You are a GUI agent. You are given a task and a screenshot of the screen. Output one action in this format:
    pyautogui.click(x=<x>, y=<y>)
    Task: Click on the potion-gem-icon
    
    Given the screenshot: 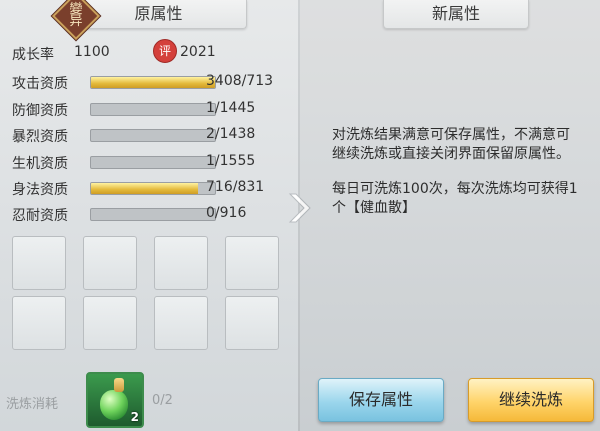 What is the action you would take?
    pyautogui.click(x=114, y=405)
    